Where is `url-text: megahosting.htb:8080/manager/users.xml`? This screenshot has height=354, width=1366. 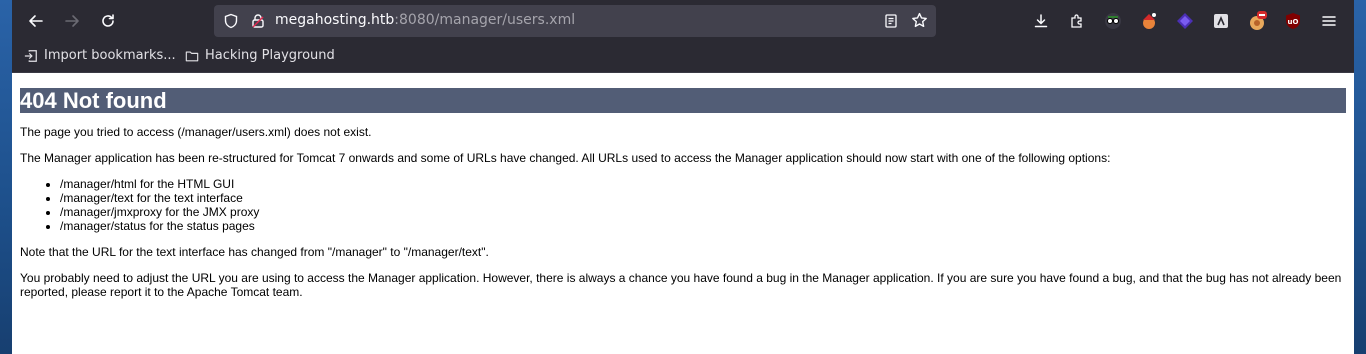 url-text: megahosting.htb:8080/manager/users.xml is located at coordinates (425, 20).